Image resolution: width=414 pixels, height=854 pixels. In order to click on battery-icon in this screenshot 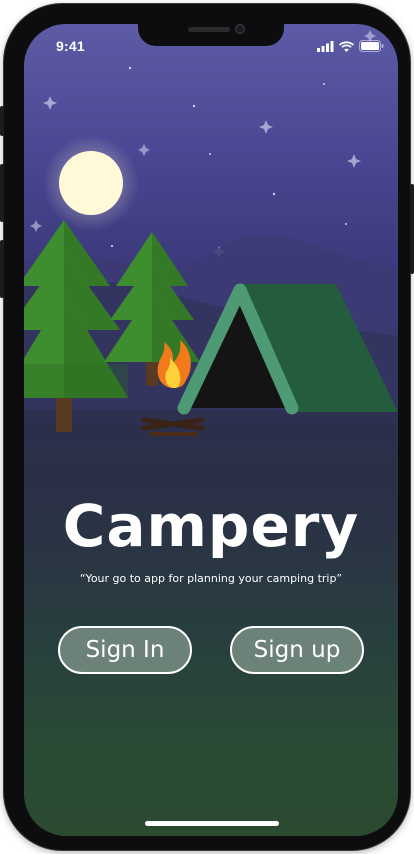, I will do `click(371, 46)`.